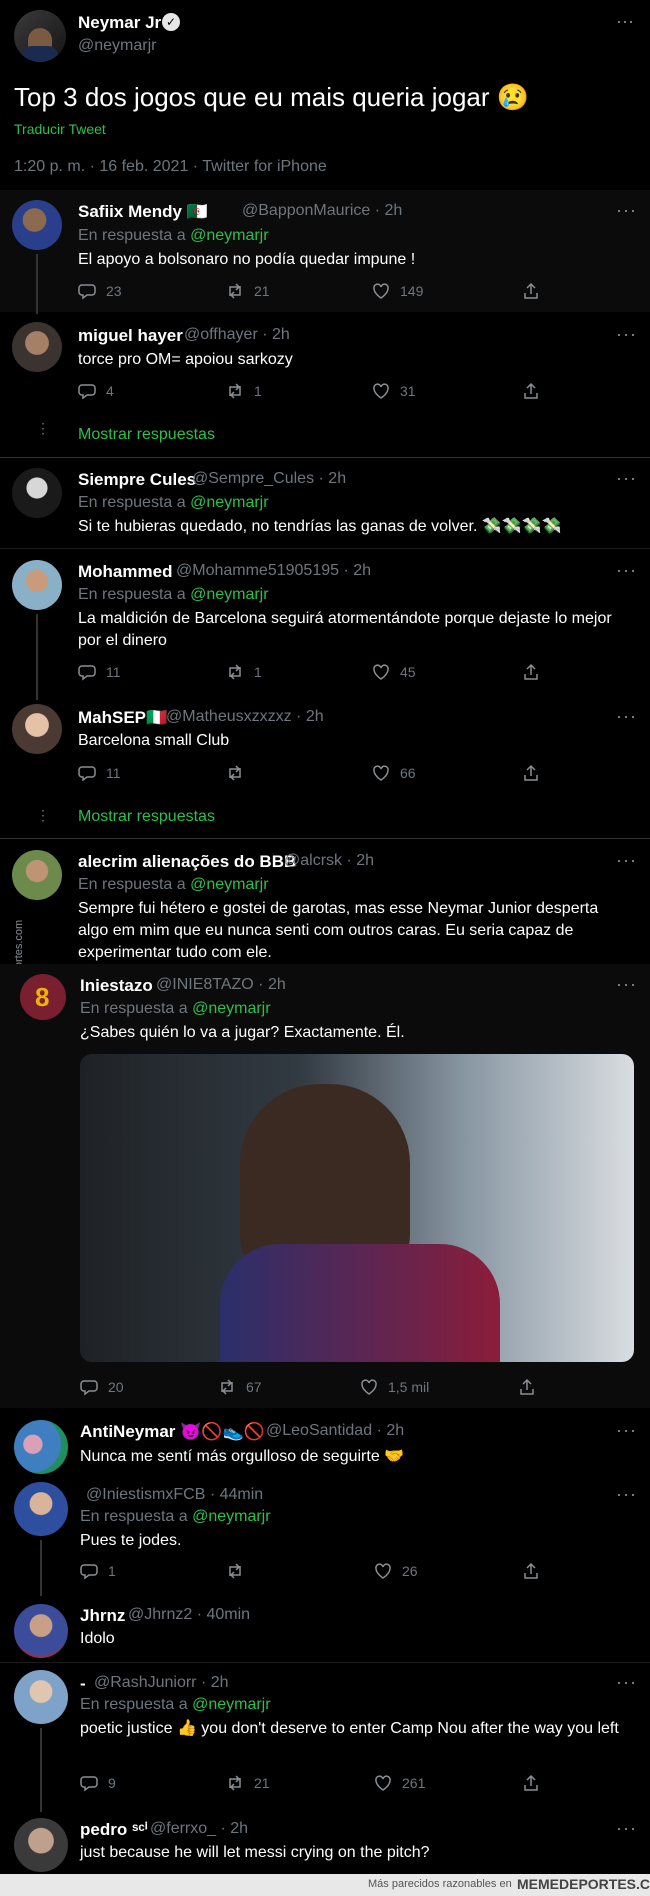 The height and width of the screenshot is (1896, 650). What do you see at coordinates (394, 773) in the screenshot?
I see `like-action: 66` at bounding box center [394, 773].